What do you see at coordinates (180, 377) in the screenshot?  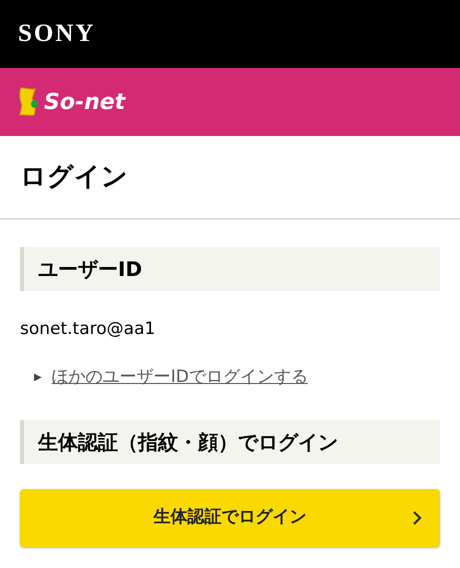 I see `other-user-link: ほかのユーザーIDでログインする` at bounding box center [180, 377].